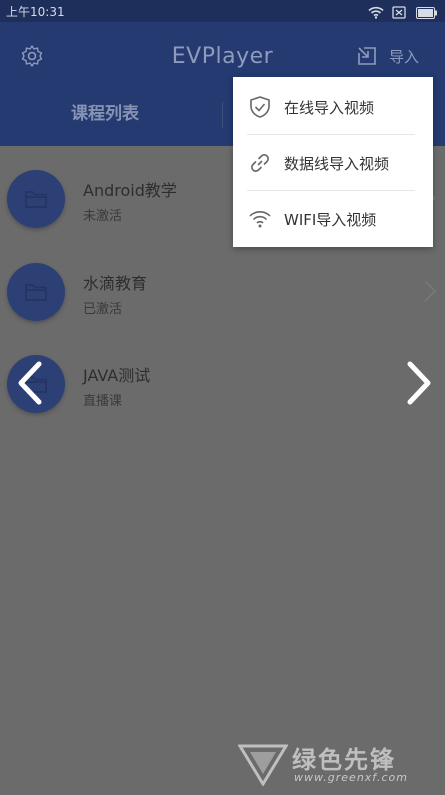 The width and height of the screenshot is (445, 795). I want to click on tab-course-list: 课程列表, so click(105, 120).